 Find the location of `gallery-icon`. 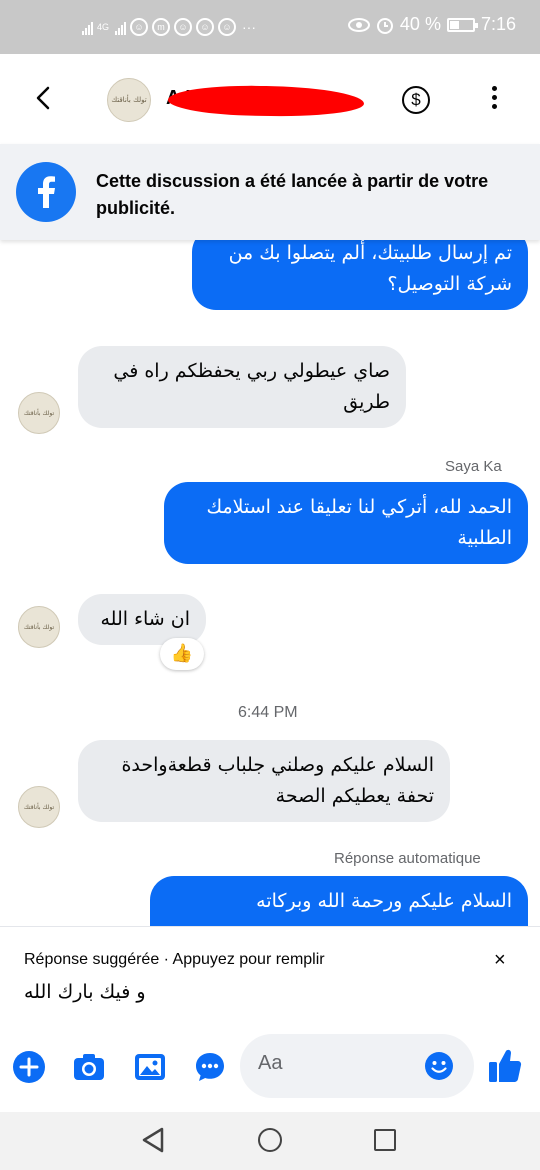

gallery-icon is located at coordinates (150, 1067).